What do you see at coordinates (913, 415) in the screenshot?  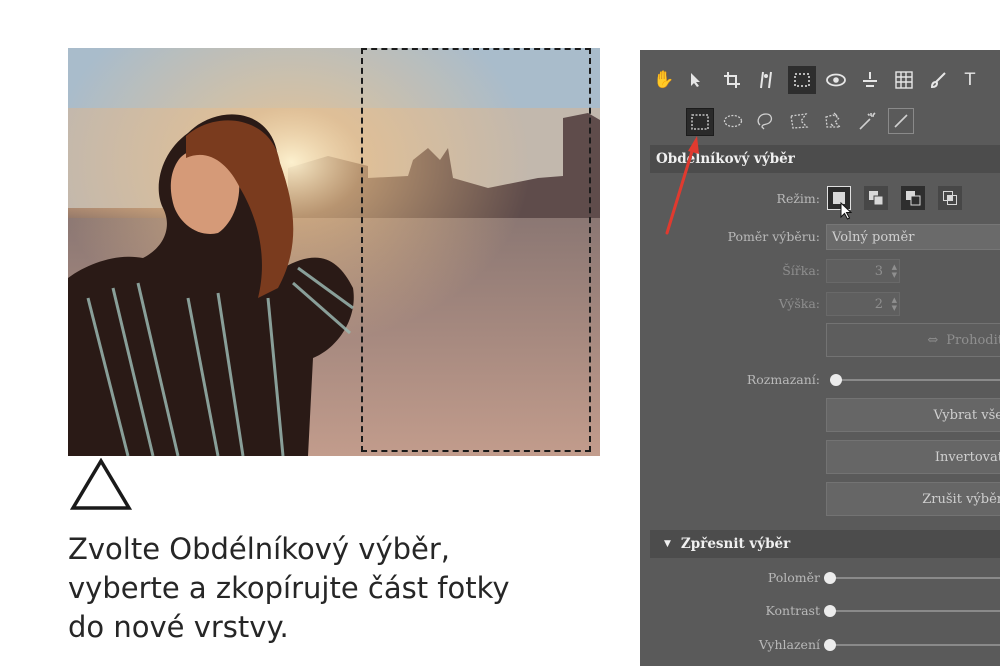 I see `select-all-button: Vybrat vše` at bounding box center [913, 415].